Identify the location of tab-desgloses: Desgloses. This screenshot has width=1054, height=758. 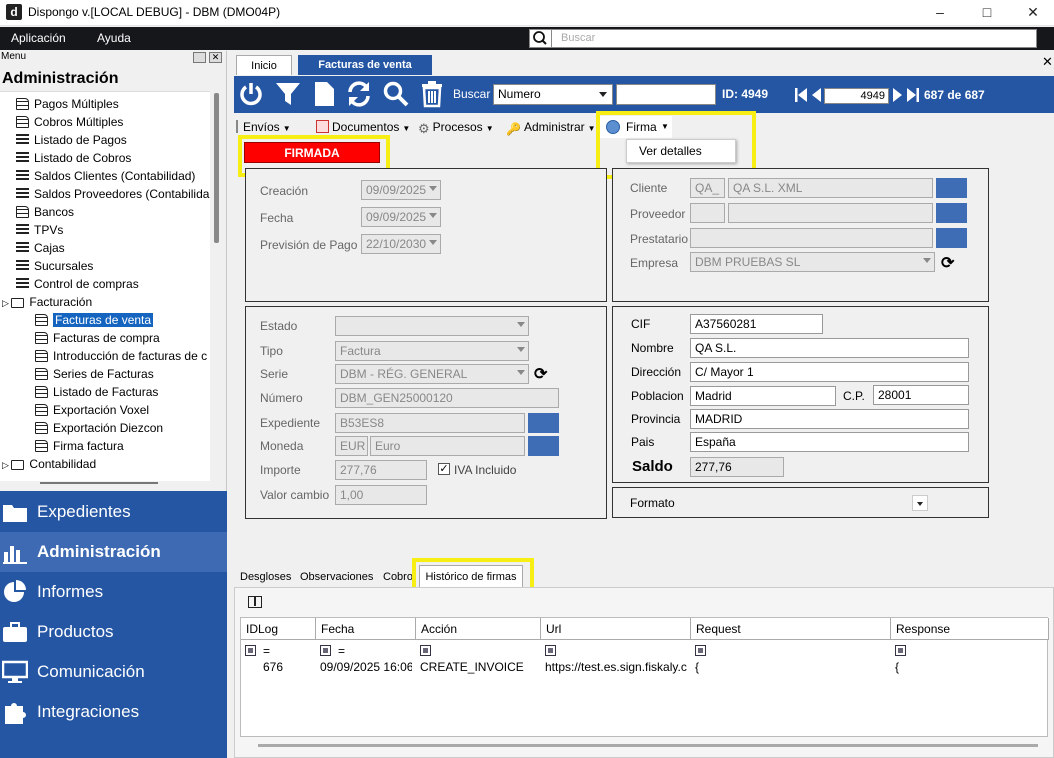
(265, 577).